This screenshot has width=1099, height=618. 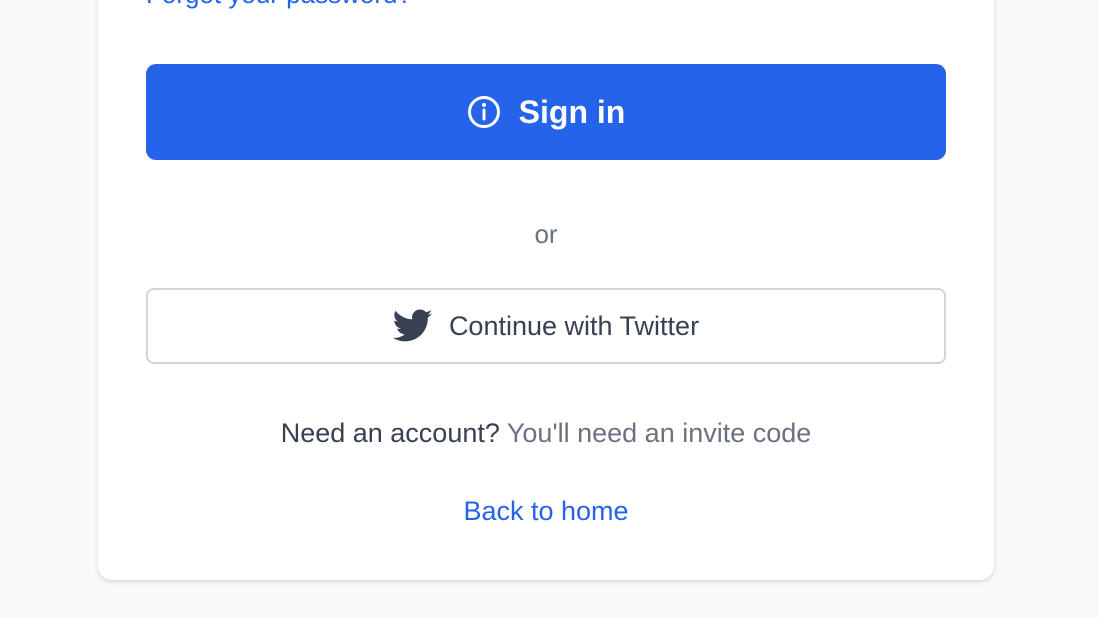 I want to click on back-to-home-link: Back to home, so click(x=545, y=511).